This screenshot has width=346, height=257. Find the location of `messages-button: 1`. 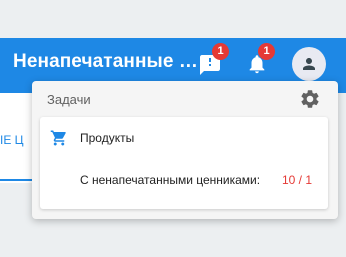

messages-button: 1 is located at coordinates (213, 61).